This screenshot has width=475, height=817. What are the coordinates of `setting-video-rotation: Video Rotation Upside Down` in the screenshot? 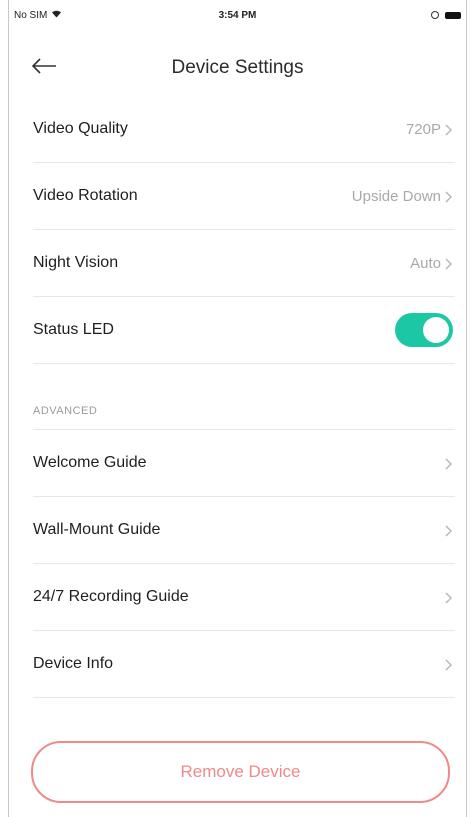 It's located at (244, 196).